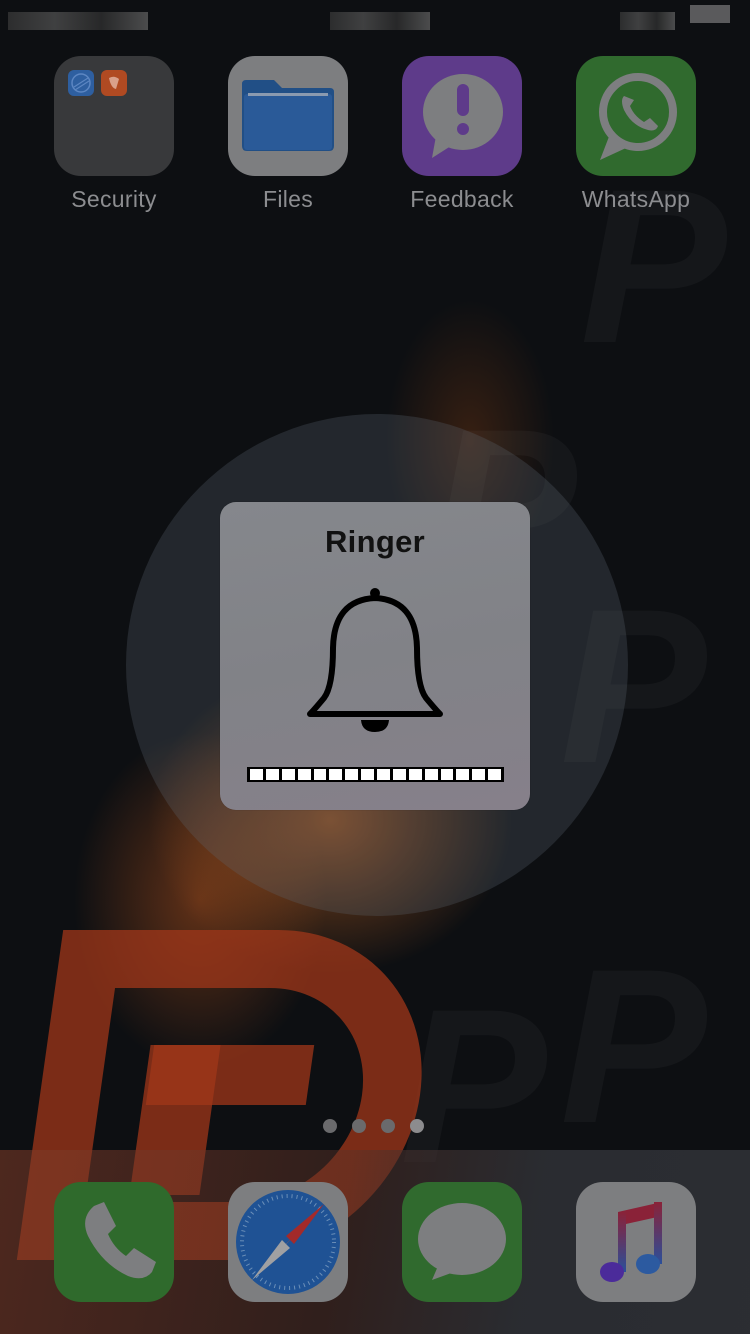 The image size is (750, 1334). Describe the element at coordinates (78, 21) in the screenshot. I see `carrier-signal-blurred` at that location.